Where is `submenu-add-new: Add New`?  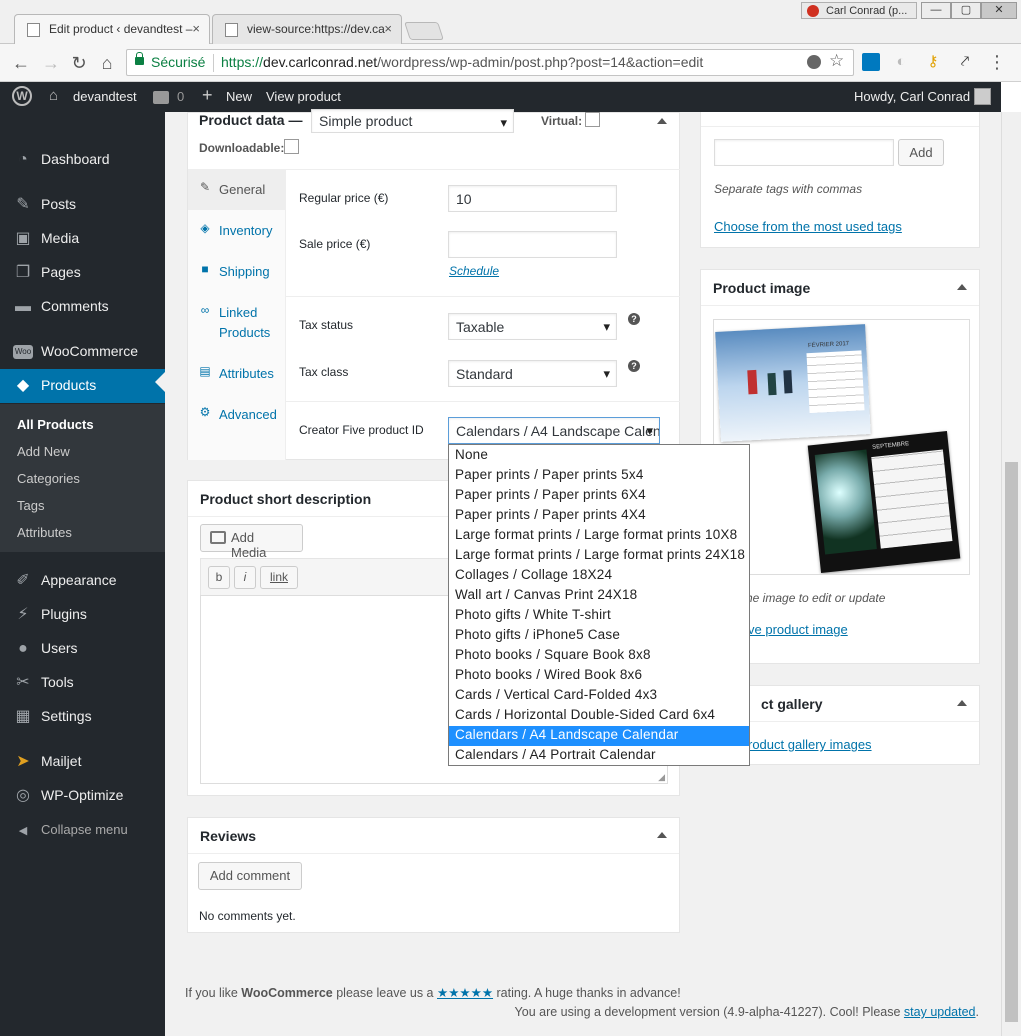
submenu-add-new: Add New is located at coordinates (43, 451).